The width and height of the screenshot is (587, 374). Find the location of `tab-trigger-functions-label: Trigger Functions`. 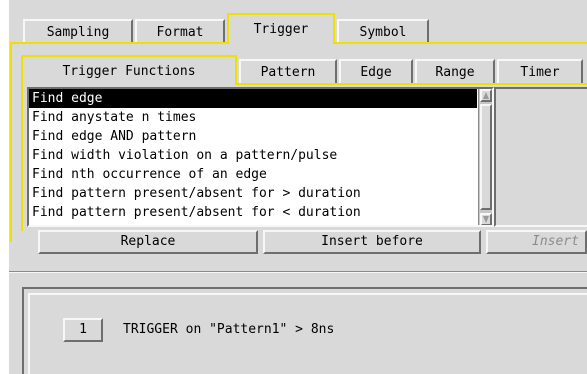

tab-trigger-functions-label: Trigger Functions is located at coordinates (129, 71).